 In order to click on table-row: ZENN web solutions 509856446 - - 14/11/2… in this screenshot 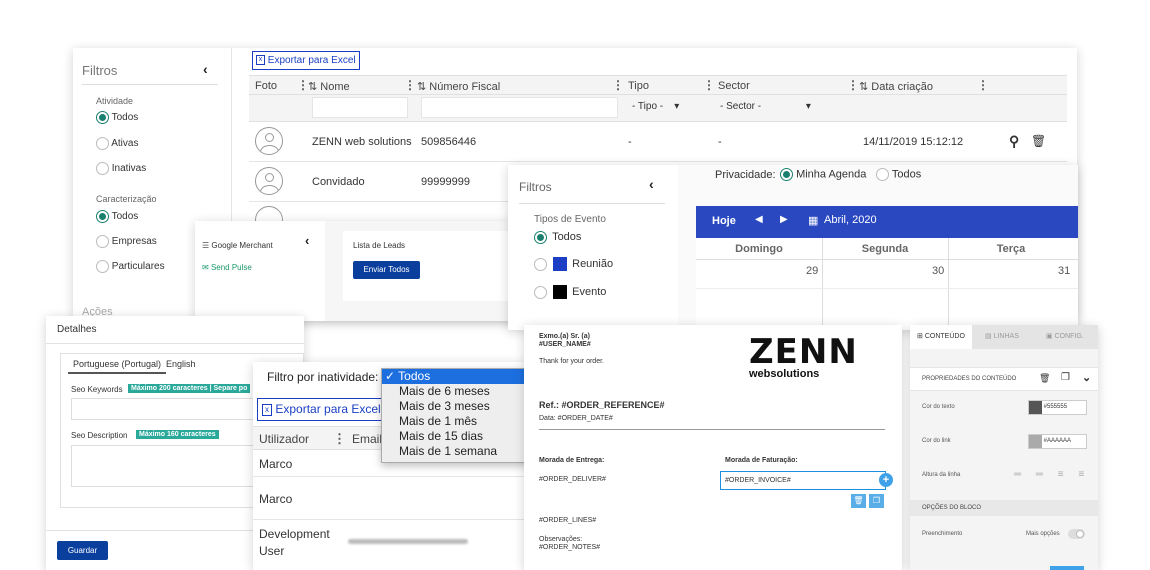, I will do `click(658, 142)`.